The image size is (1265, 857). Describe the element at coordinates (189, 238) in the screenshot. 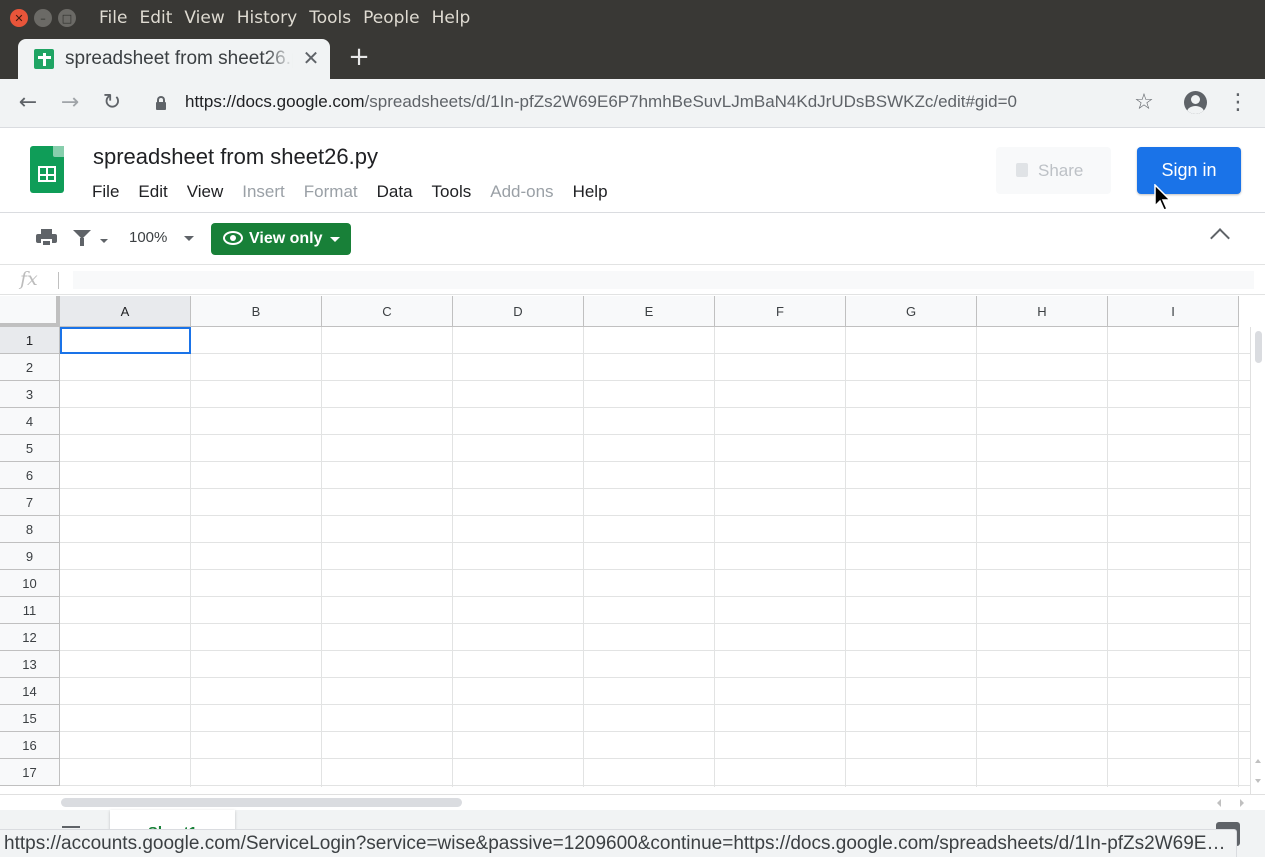

I see `zoom-dropdown-icon` at that location.